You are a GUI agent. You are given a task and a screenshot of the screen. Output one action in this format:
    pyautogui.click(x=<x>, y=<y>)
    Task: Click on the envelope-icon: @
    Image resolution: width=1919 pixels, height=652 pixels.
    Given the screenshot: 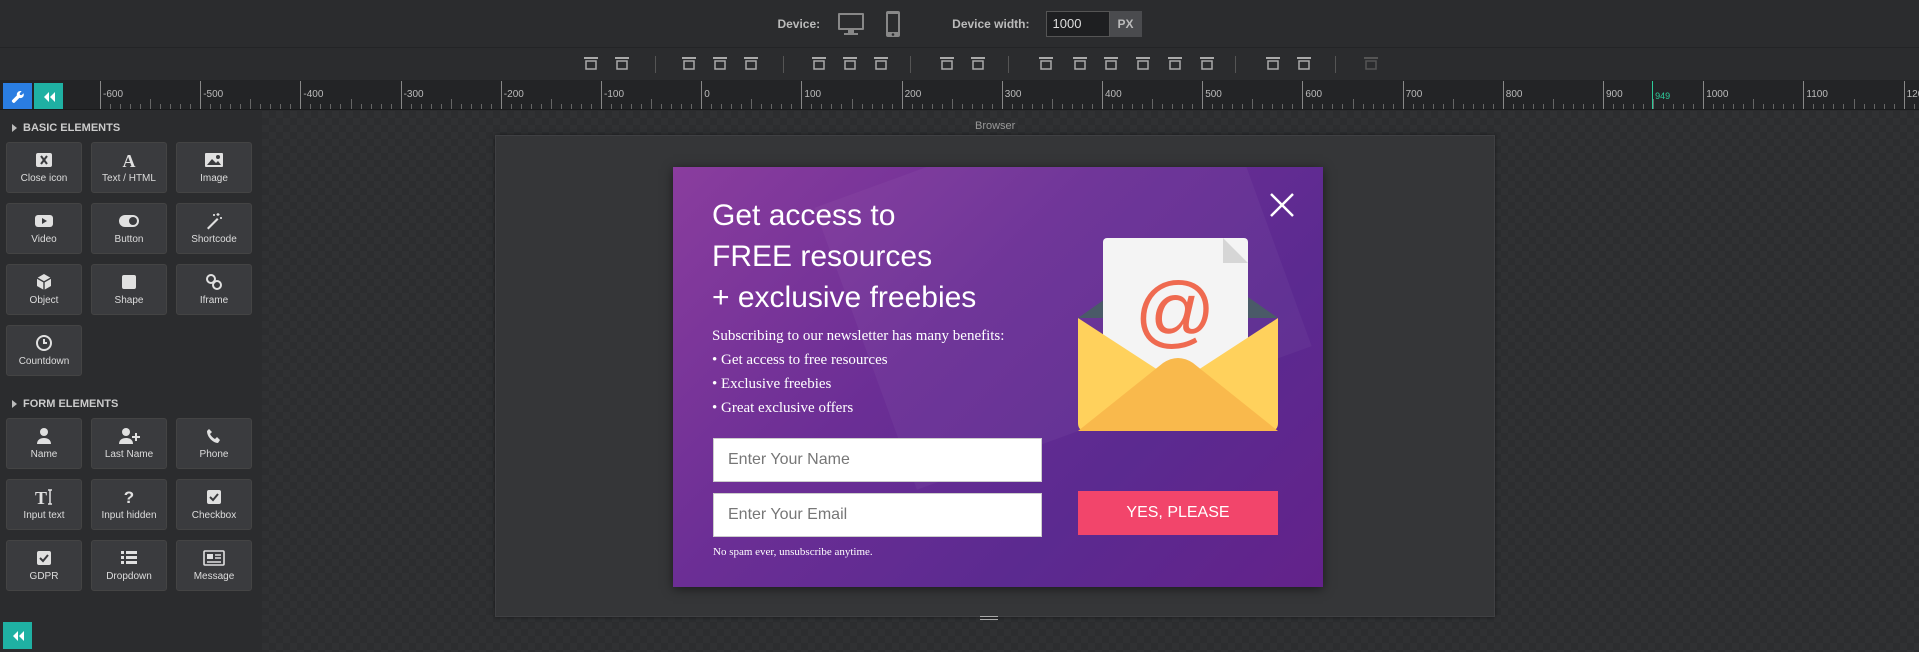 What is the action you would take?
    pyautogui.click(x=1178, y=334)
    